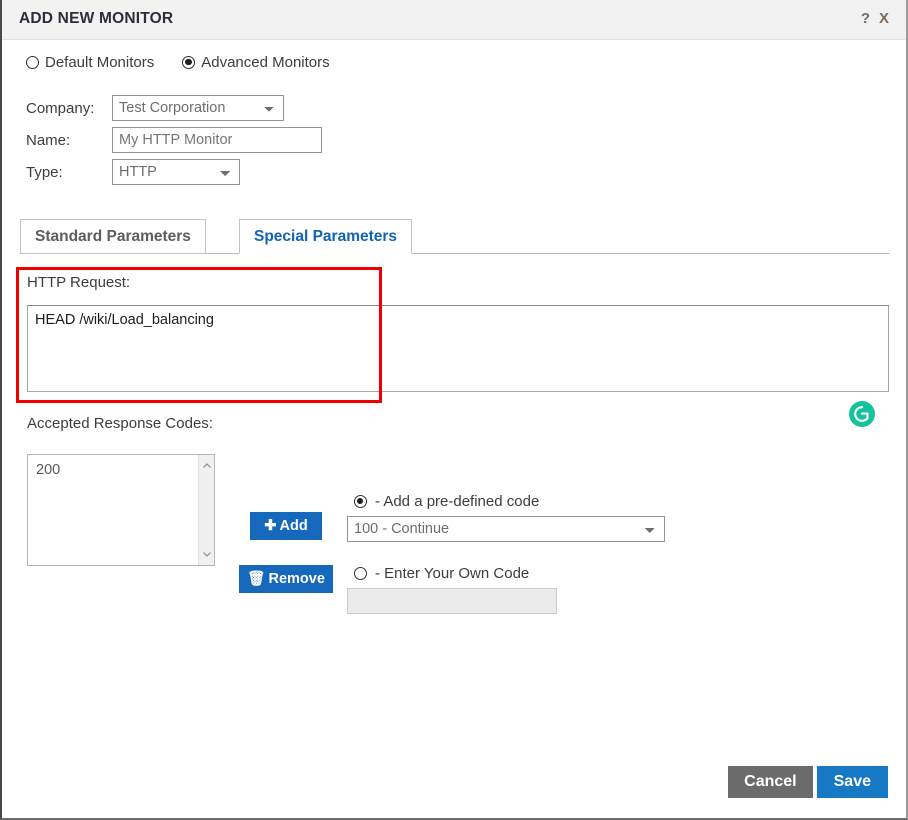 The height and width of the screenshot is (820, 908). What do you see at coordinates (852, 782) in the screenshot?
I see `save-button: Save` at bounding box center [852, 782].